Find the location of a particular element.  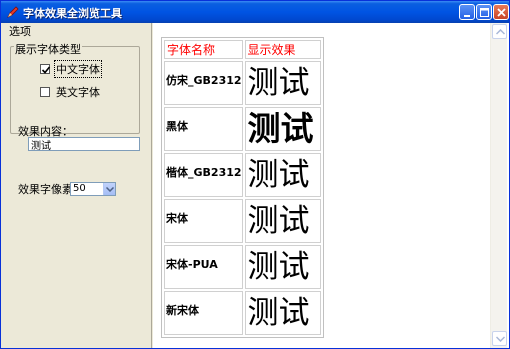

content-input is located at coordinates (84, 144).